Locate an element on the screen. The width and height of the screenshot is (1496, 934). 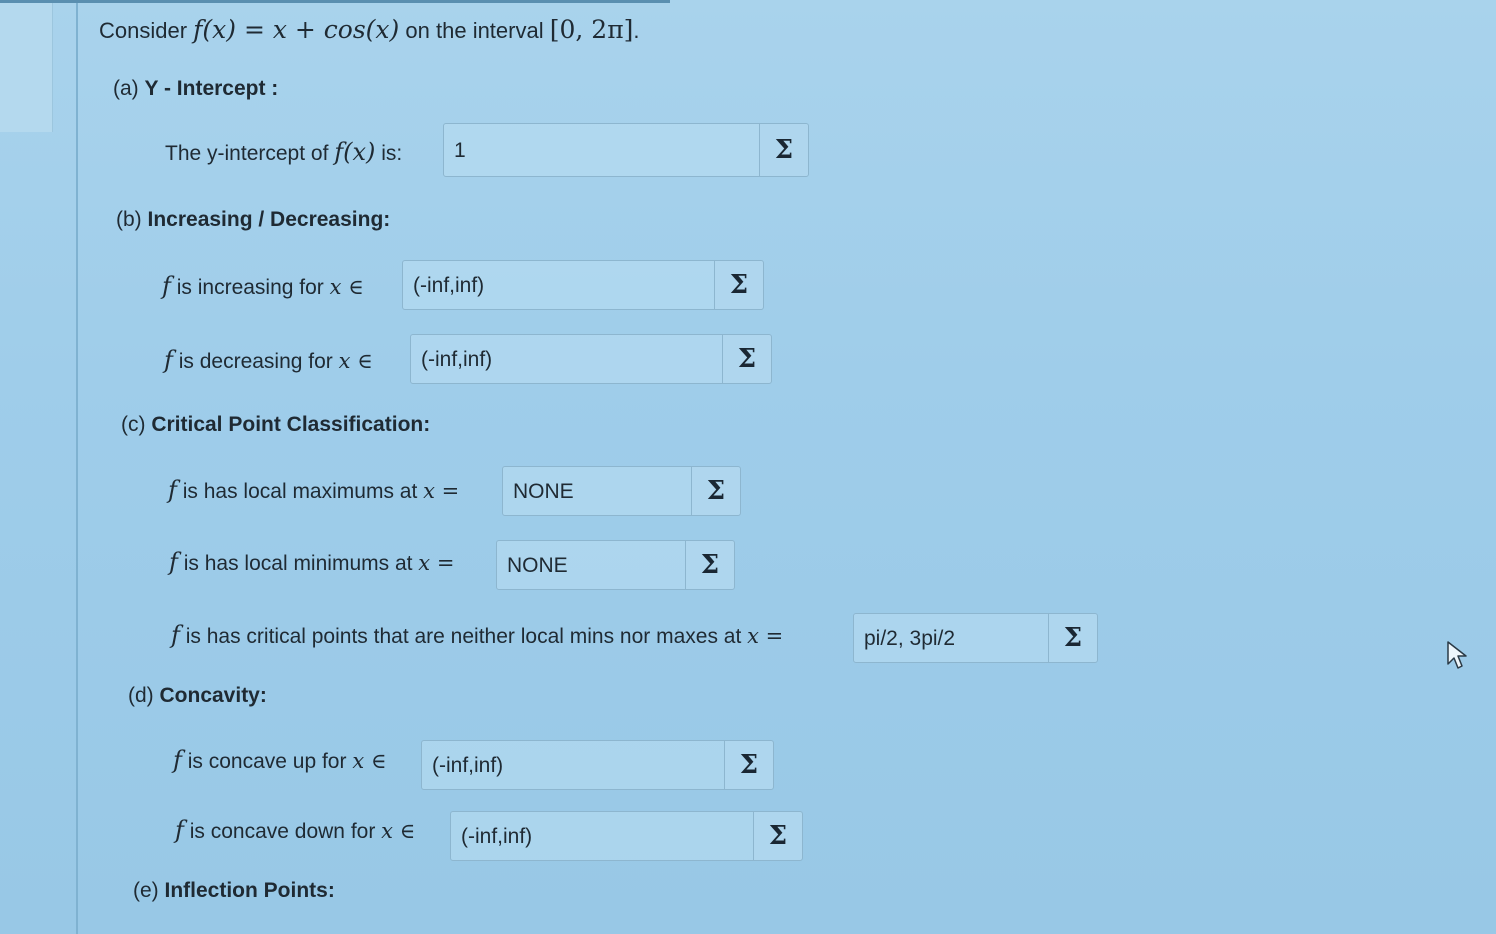
part-c-heading: (c) Critical Point Classification: is located at coordinates (275, 425).